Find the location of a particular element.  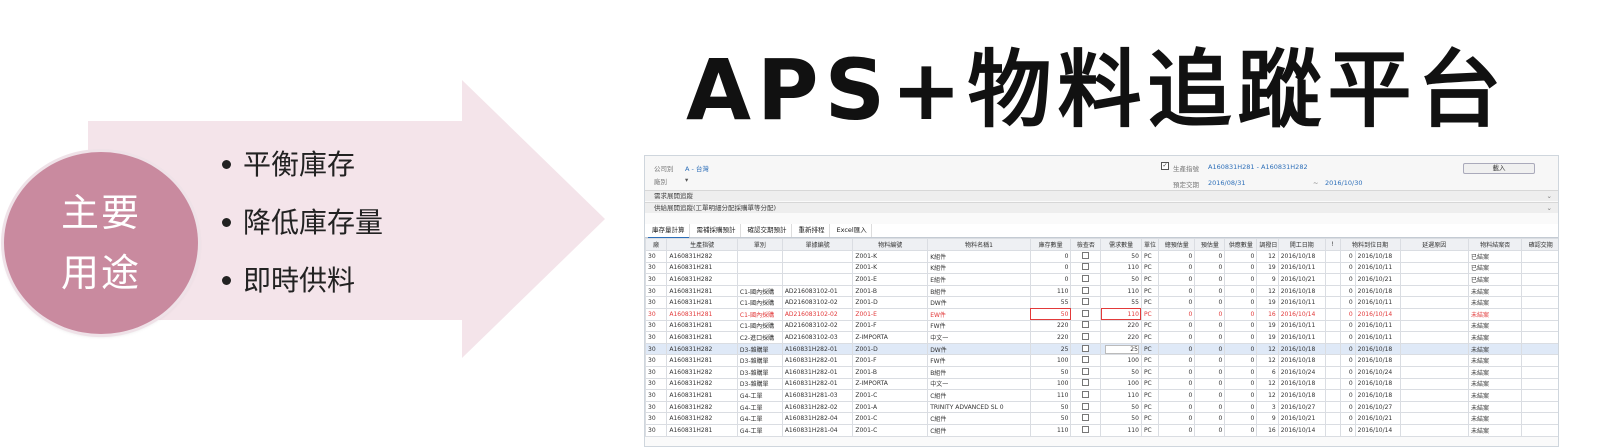

table-cell: 19 is located at coordinates (1267, 268).